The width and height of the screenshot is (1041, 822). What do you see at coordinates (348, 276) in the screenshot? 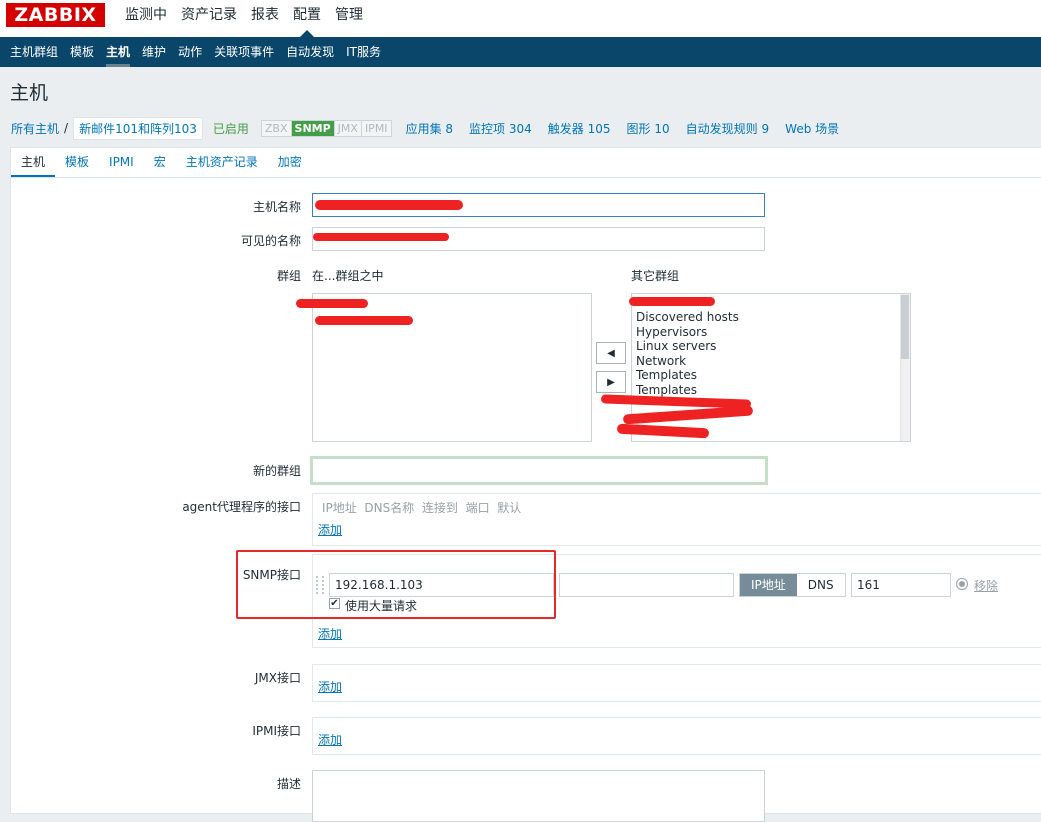
I see `in-groups-label: 在...群组之中` at bounding box center [348, 276].